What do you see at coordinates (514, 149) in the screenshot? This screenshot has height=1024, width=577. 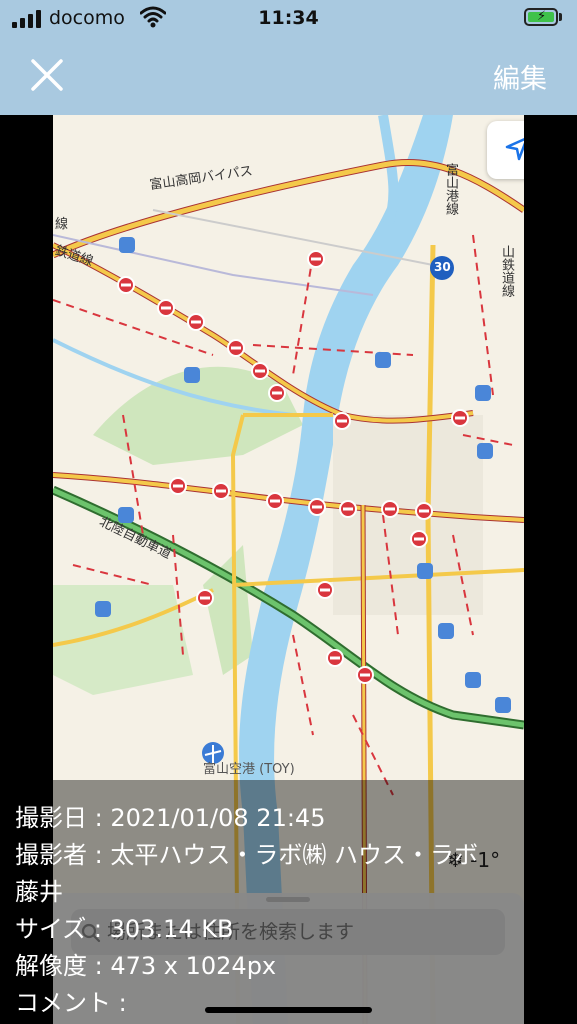 I see `location-arrow-icon` at bounding box center [514, 149].